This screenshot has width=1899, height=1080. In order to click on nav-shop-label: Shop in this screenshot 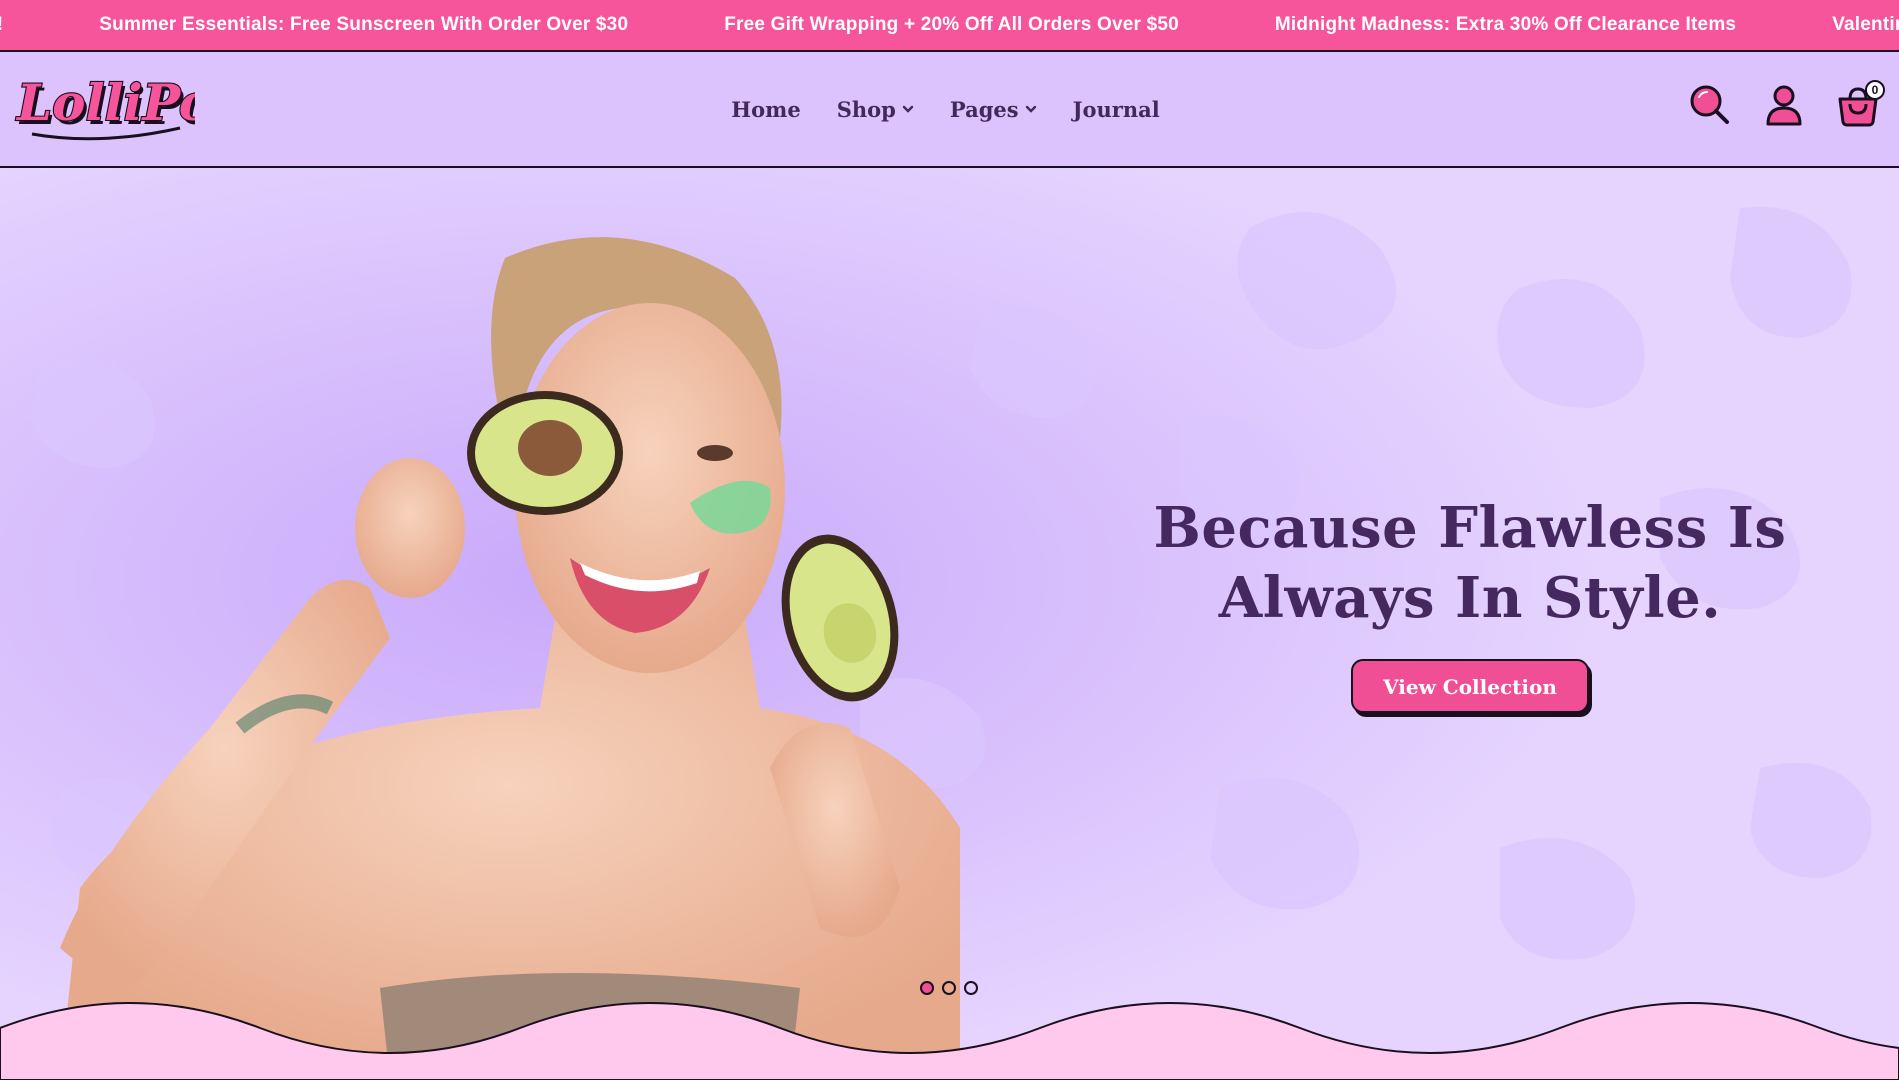, I will do `click(866, 109)`.